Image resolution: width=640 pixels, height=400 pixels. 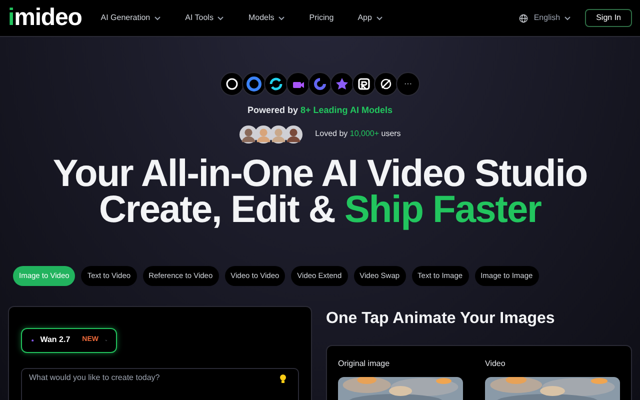 I want to click on loop-icon, so click(x=276, y=84).